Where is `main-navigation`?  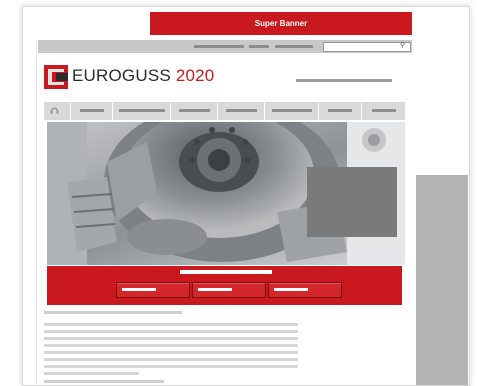
main-navigation is located at coordinates (224, 111).